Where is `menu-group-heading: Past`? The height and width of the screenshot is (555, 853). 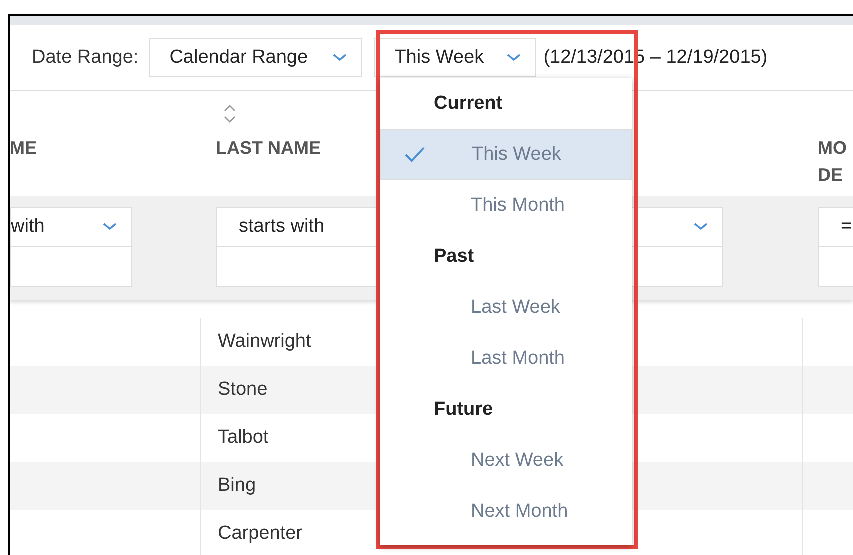
menu-group-heading: Past is located at coordinates (454, 256).